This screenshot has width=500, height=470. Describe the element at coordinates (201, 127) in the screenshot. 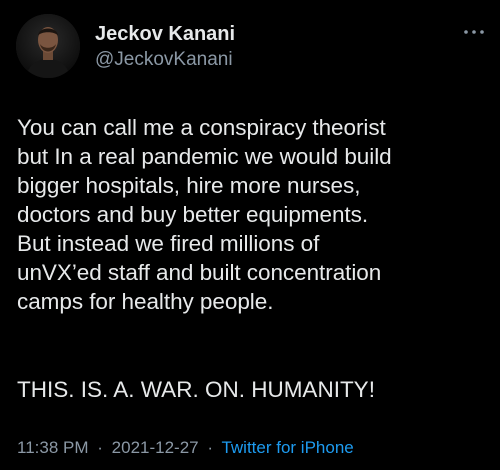

I see `tweet-text-line: You can call me a conspiracy theorist` at that location.